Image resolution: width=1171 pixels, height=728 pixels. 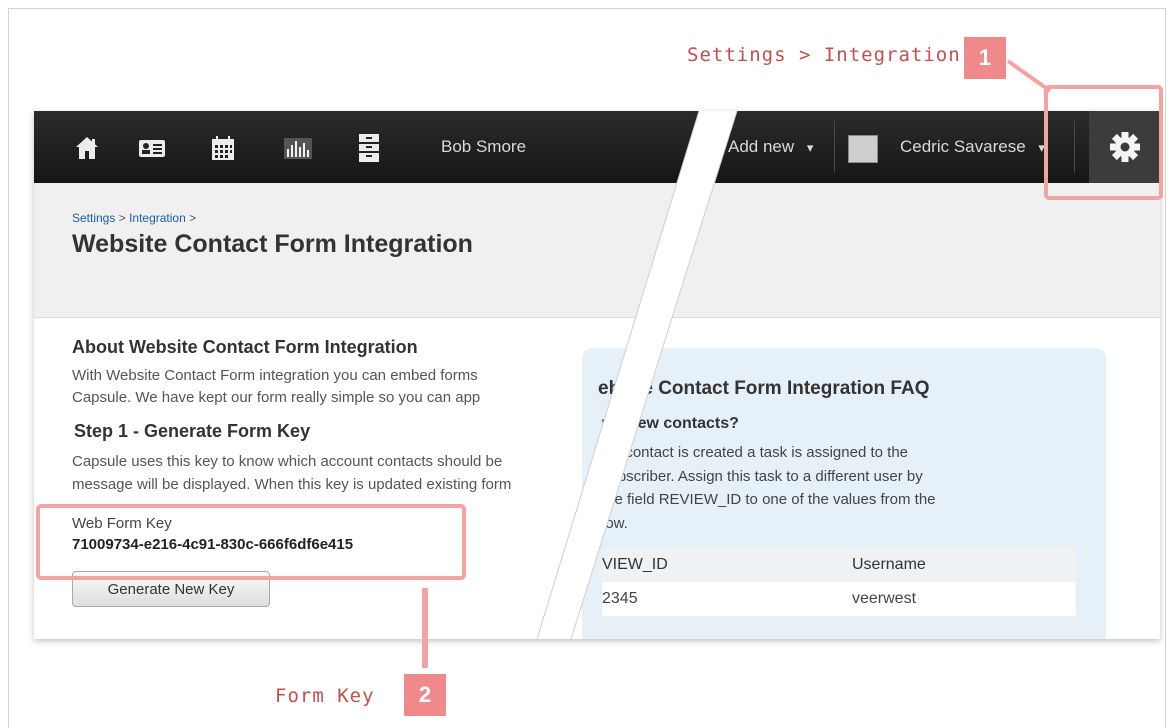 What do you see at coordinates (1103, 142) in the screenshot?
I see `settings-highlight-box` at bounding box center [1103, 142].